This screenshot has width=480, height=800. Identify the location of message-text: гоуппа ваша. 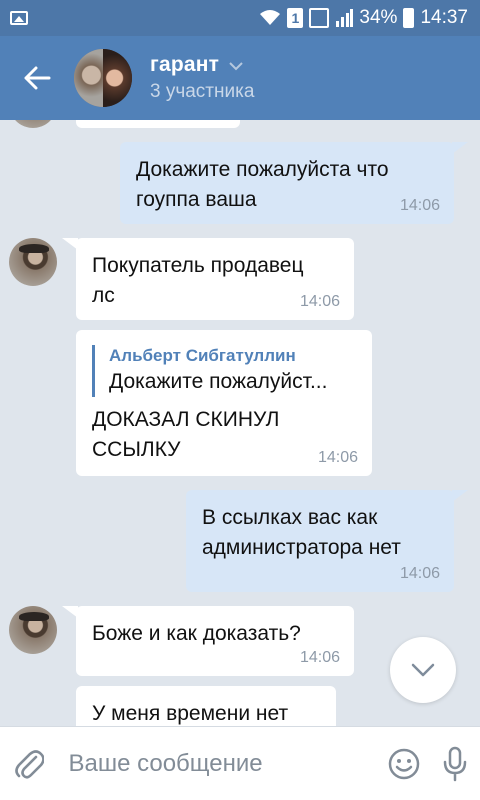
(196, 199).